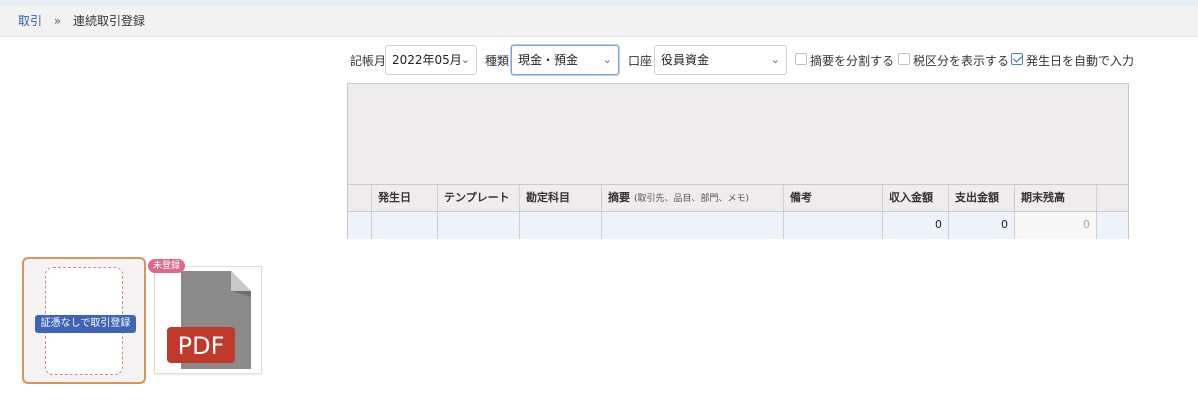 The width and height of the screenshot is (1198, 408). What do you see at coordinates (1056, 225) in the screenshot?
I see `balance-cell: 0` at bounding box center [1056, 225].